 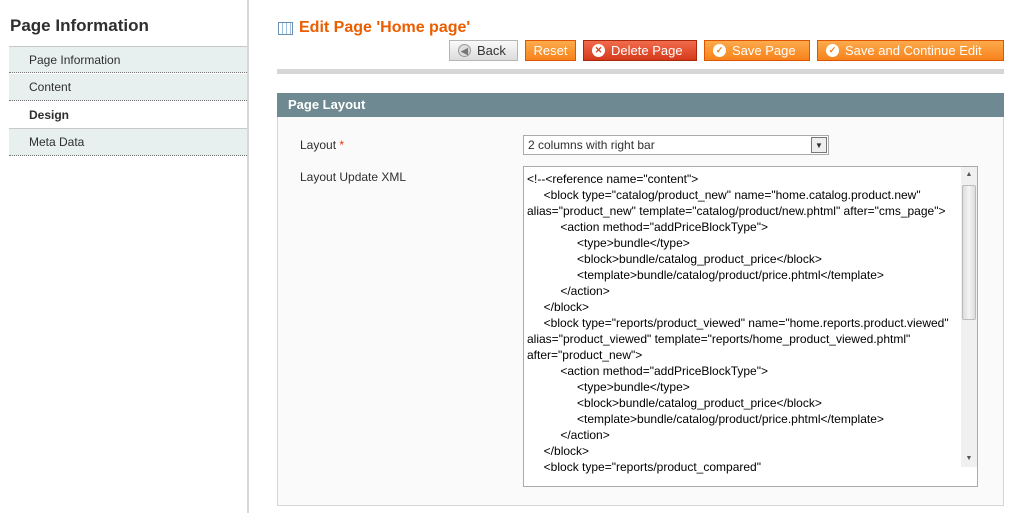 I want to click on reset-button: Reset, so click(x=550, y=50).